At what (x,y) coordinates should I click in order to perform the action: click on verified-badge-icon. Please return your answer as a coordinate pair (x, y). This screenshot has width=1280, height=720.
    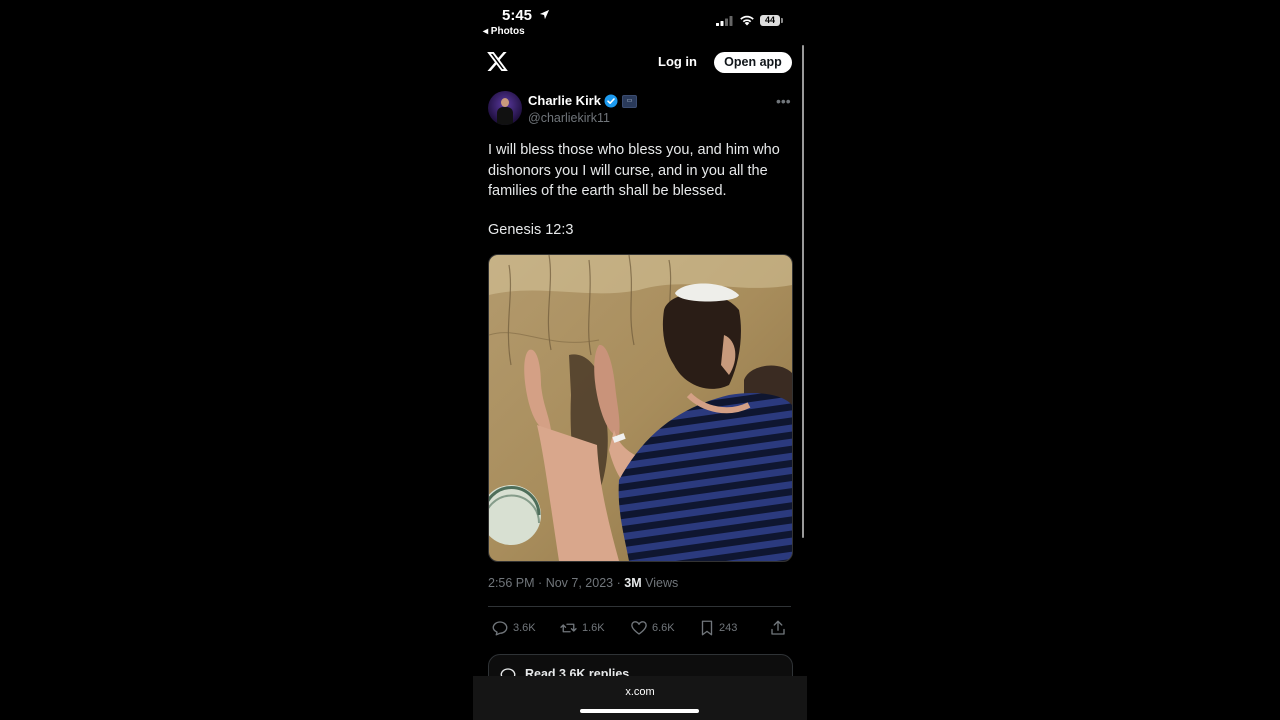
    Looking at the image, I should click on (611, 101).